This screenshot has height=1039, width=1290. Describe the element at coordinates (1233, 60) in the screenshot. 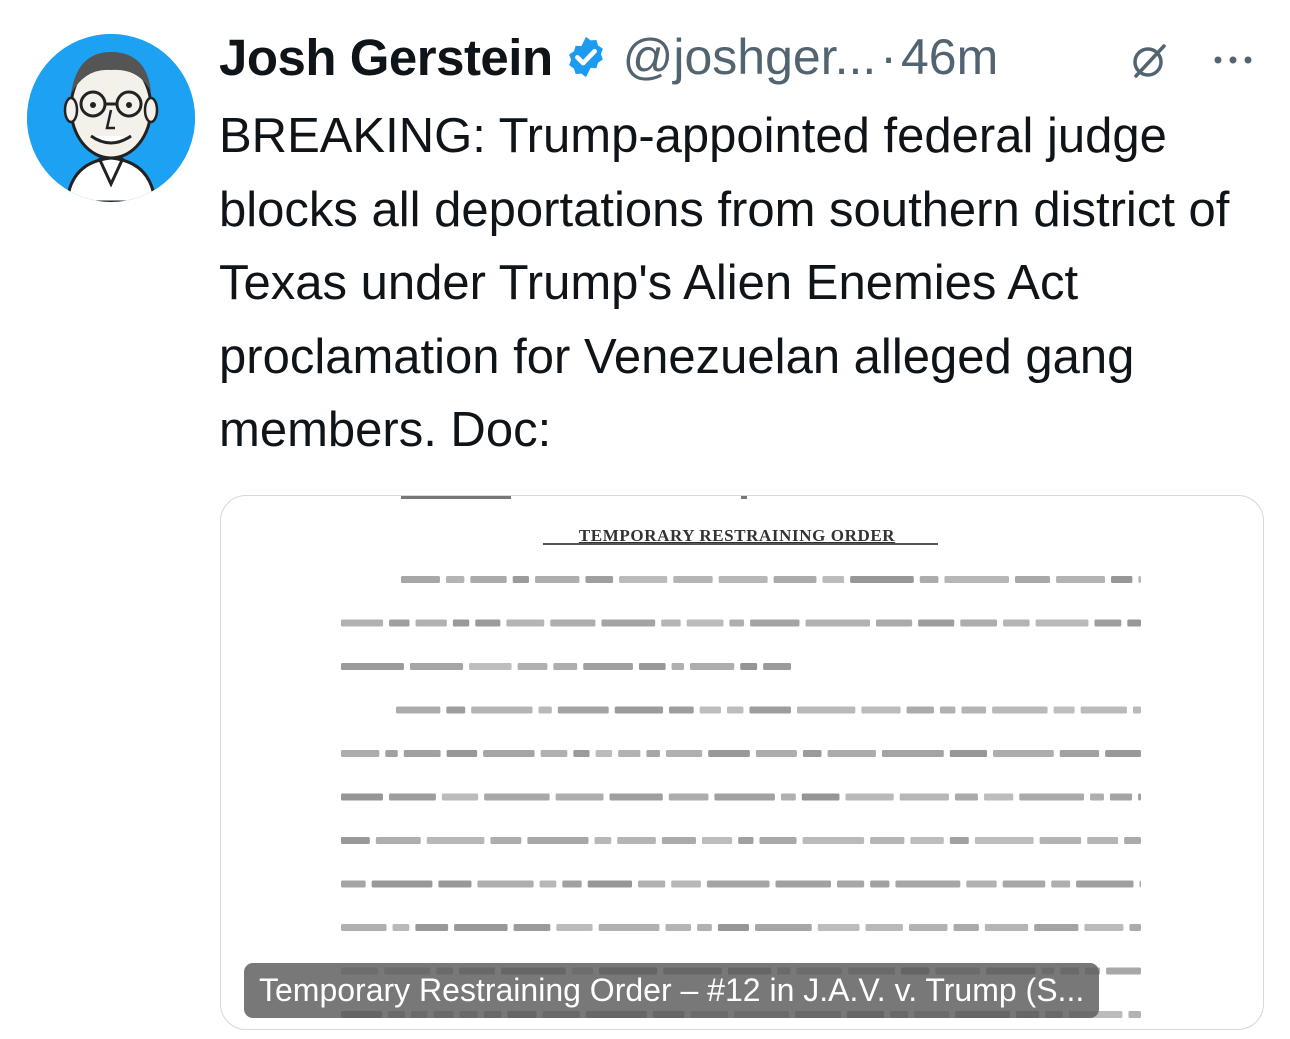

I see `more-options-icon` at that location.